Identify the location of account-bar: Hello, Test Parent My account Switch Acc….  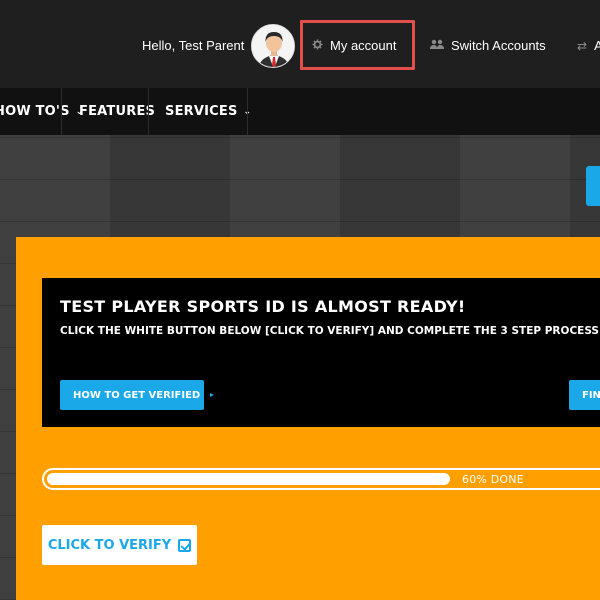
(300, 44).